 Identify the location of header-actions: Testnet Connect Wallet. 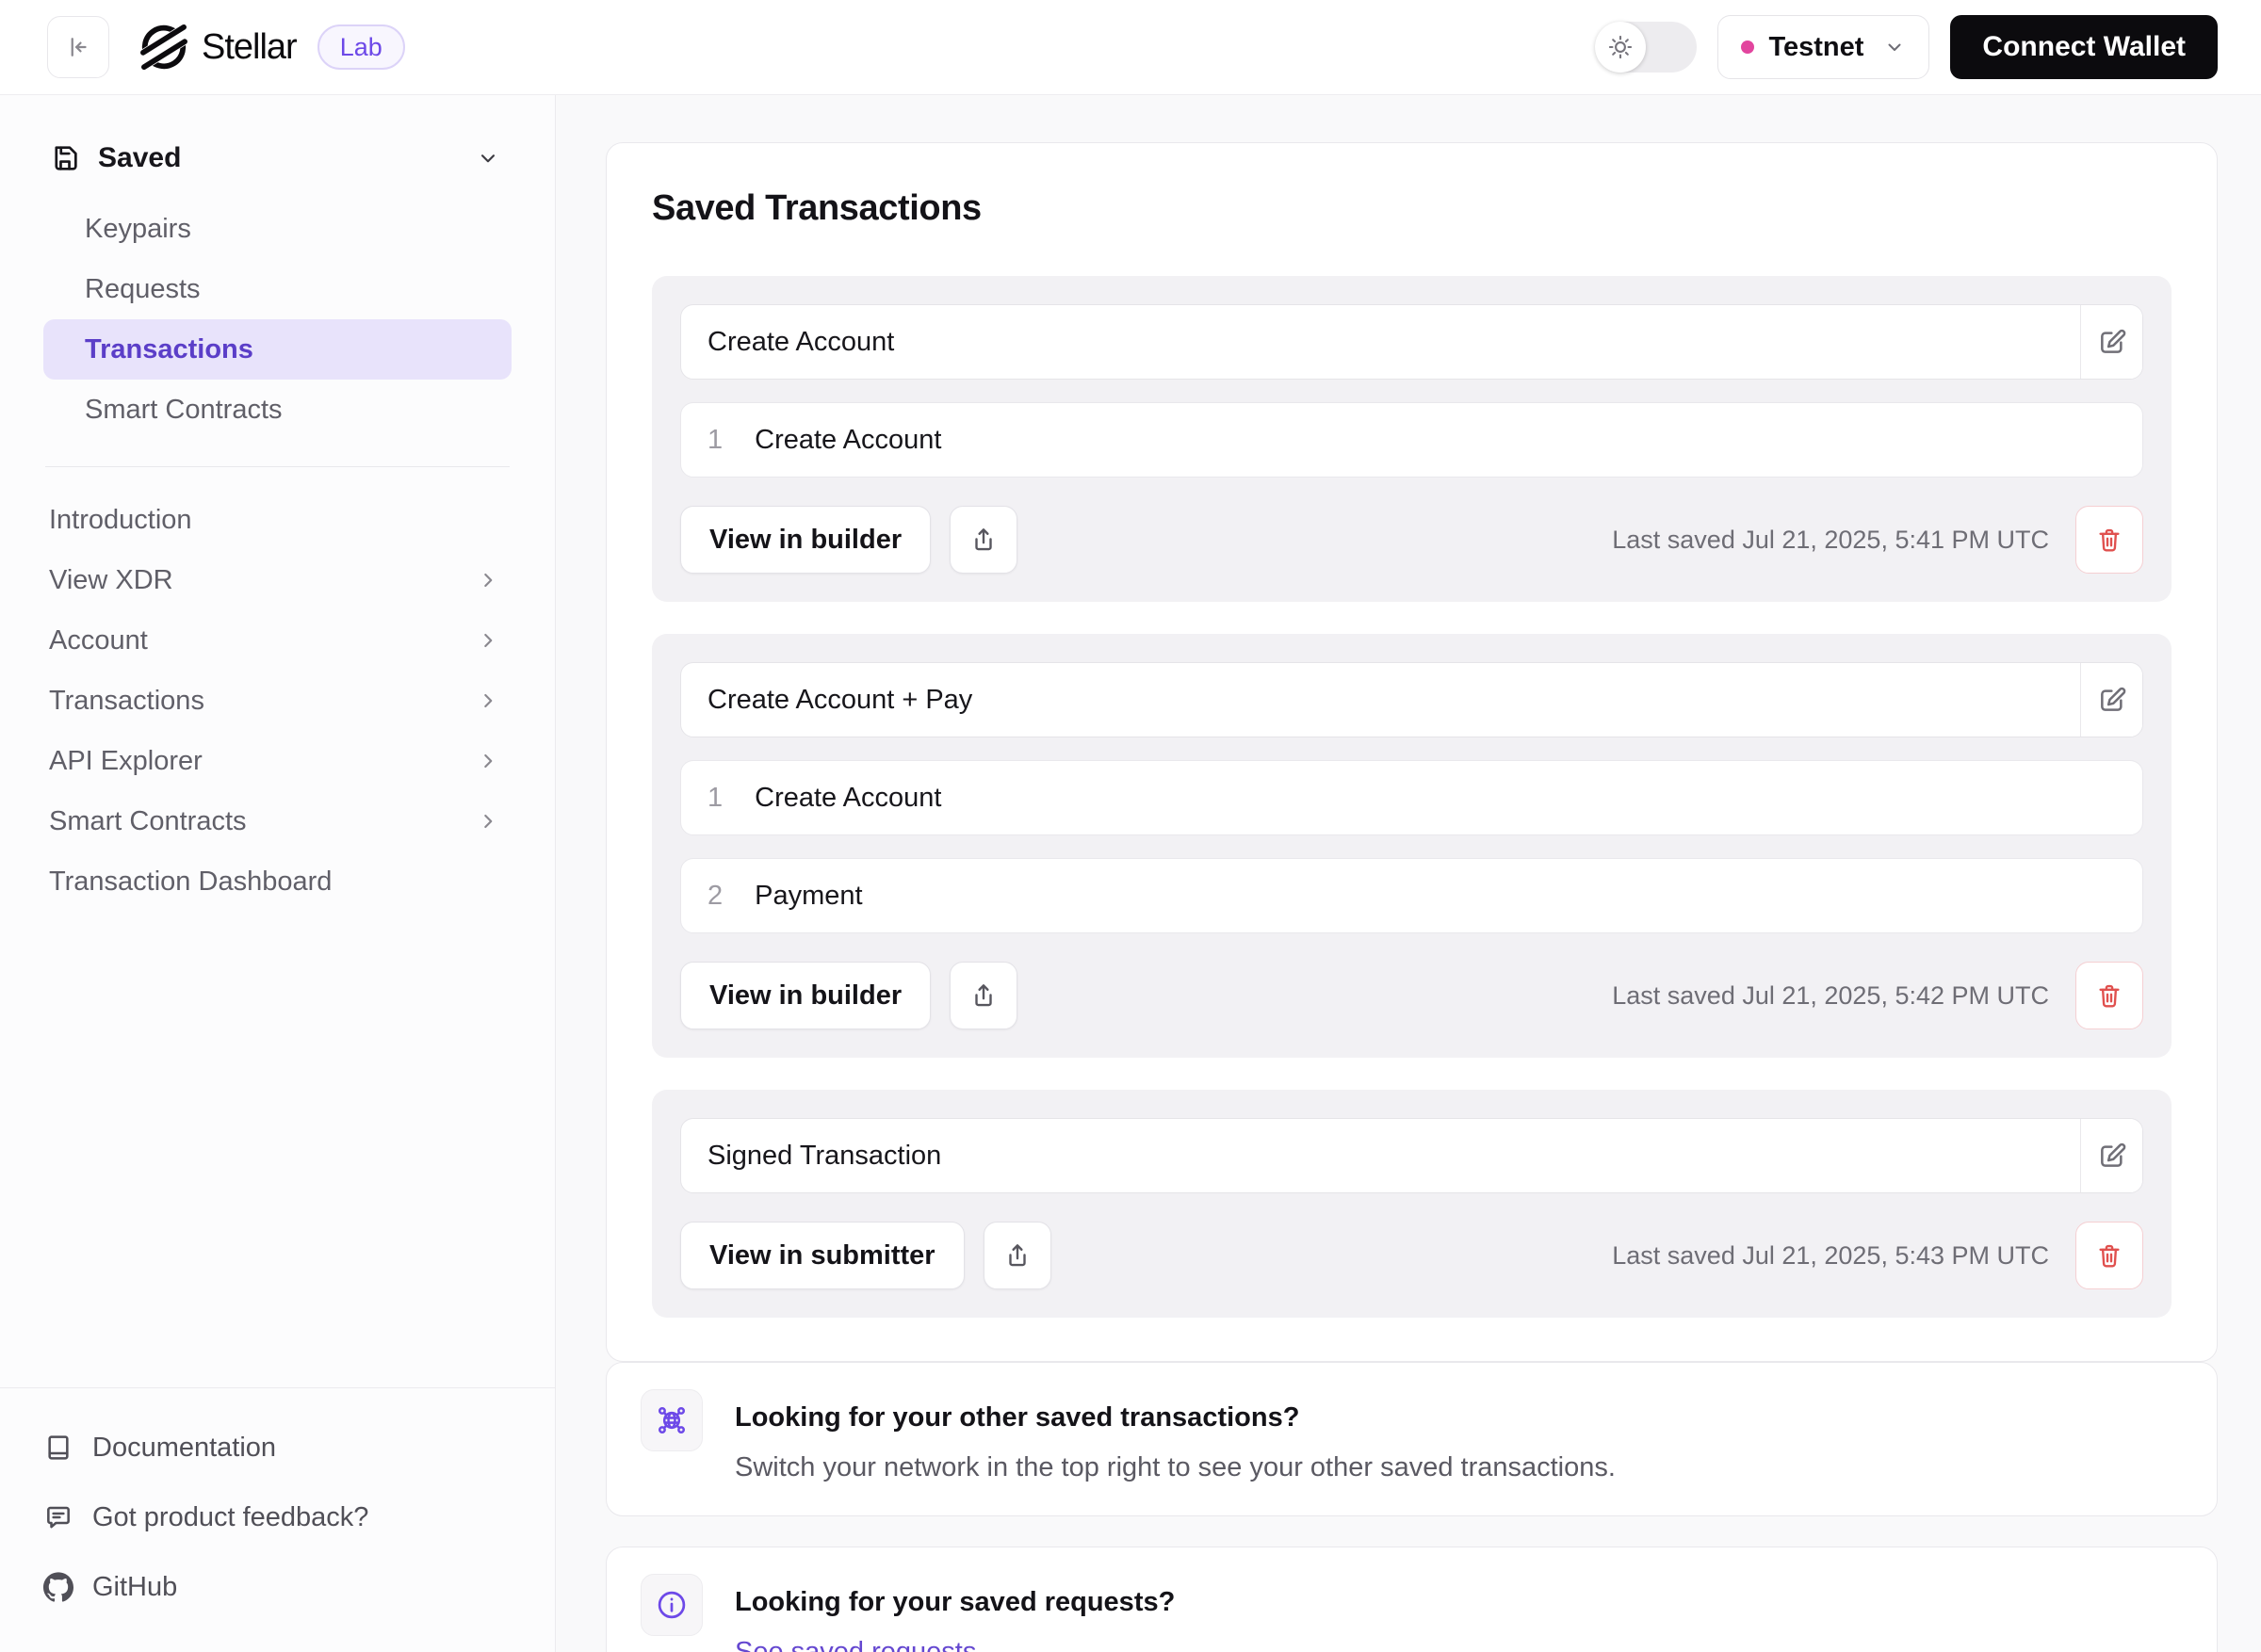
(1906, 47).